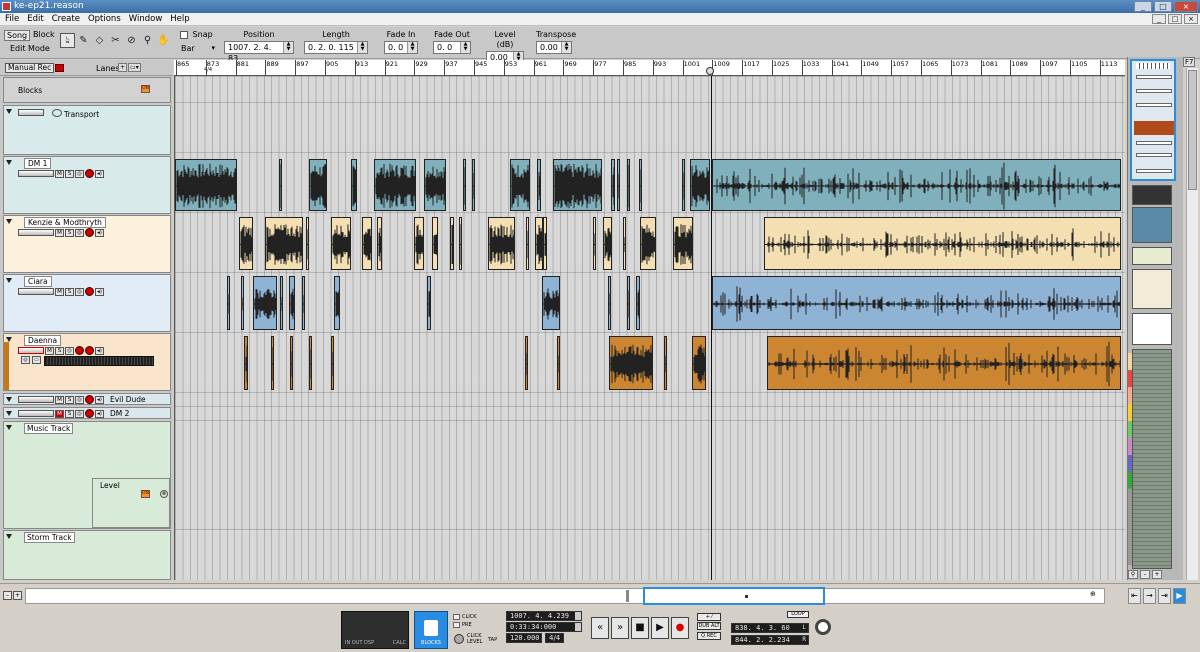  What do you see at coordinates (87, 244) in the screenshot?
I see `track-kenzie: Kenzie & Modthryth M S ◎ ◂)` at bounding box center [87, 244].